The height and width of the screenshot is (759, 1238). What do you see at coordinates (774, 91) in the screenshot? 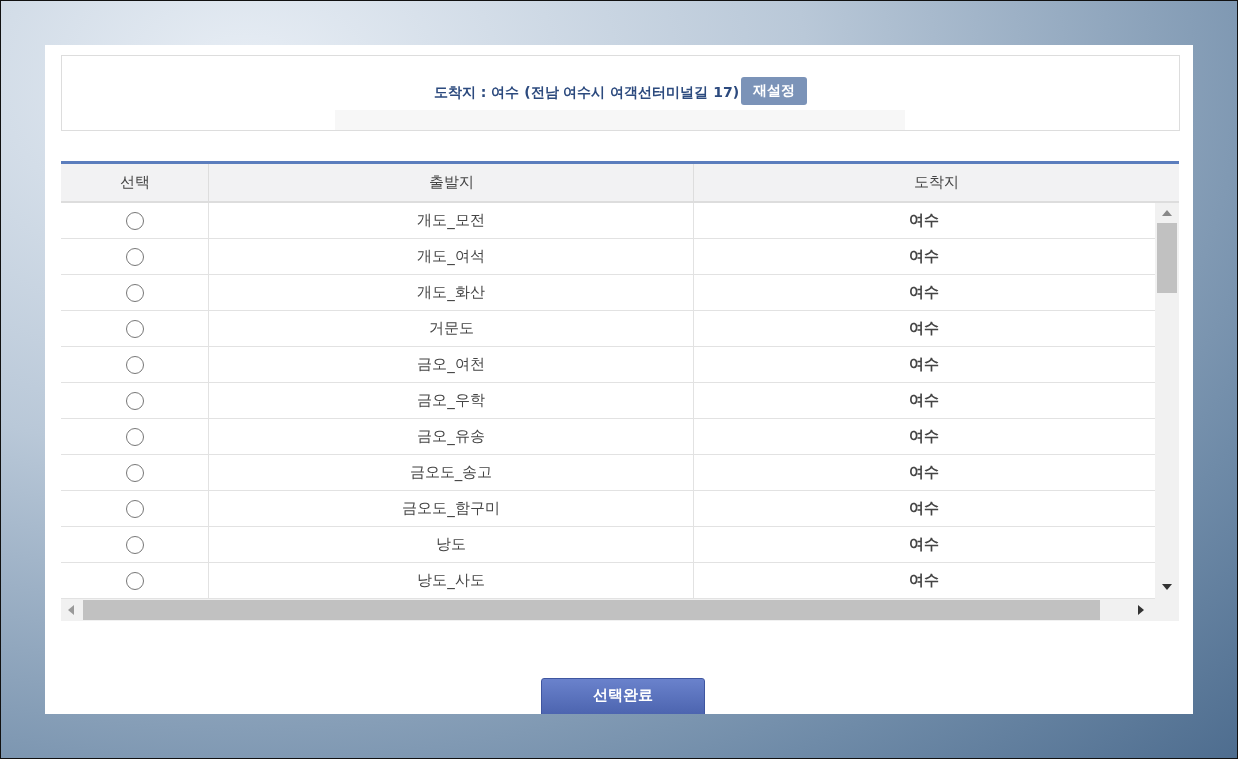
I see `reset-button: 재설정` at bounding box center [774, 91].